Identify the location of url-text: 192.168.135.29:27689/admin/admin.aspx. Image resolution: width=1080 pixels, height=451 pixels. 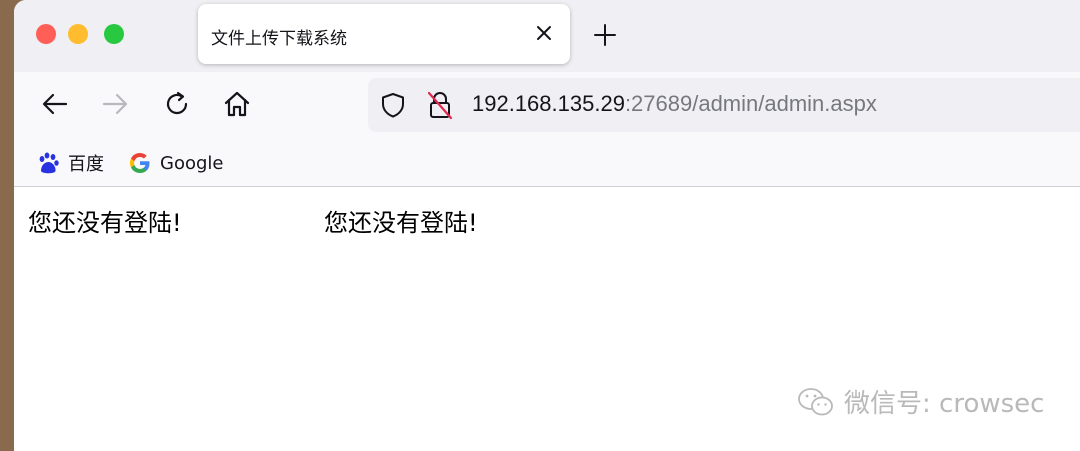
(674, 104).